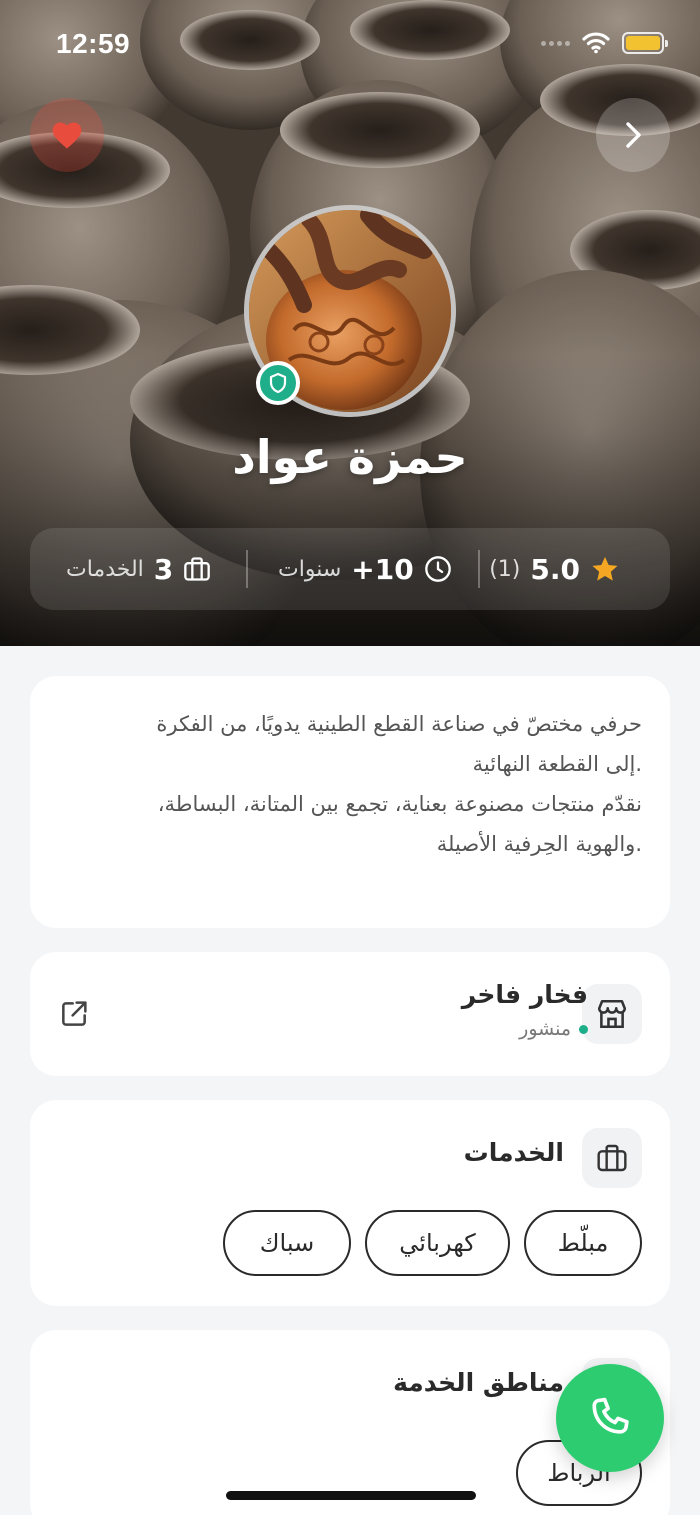  Describe the element at coordinates (555, 43) in the screenshot. I see `signal-icon` at that location.